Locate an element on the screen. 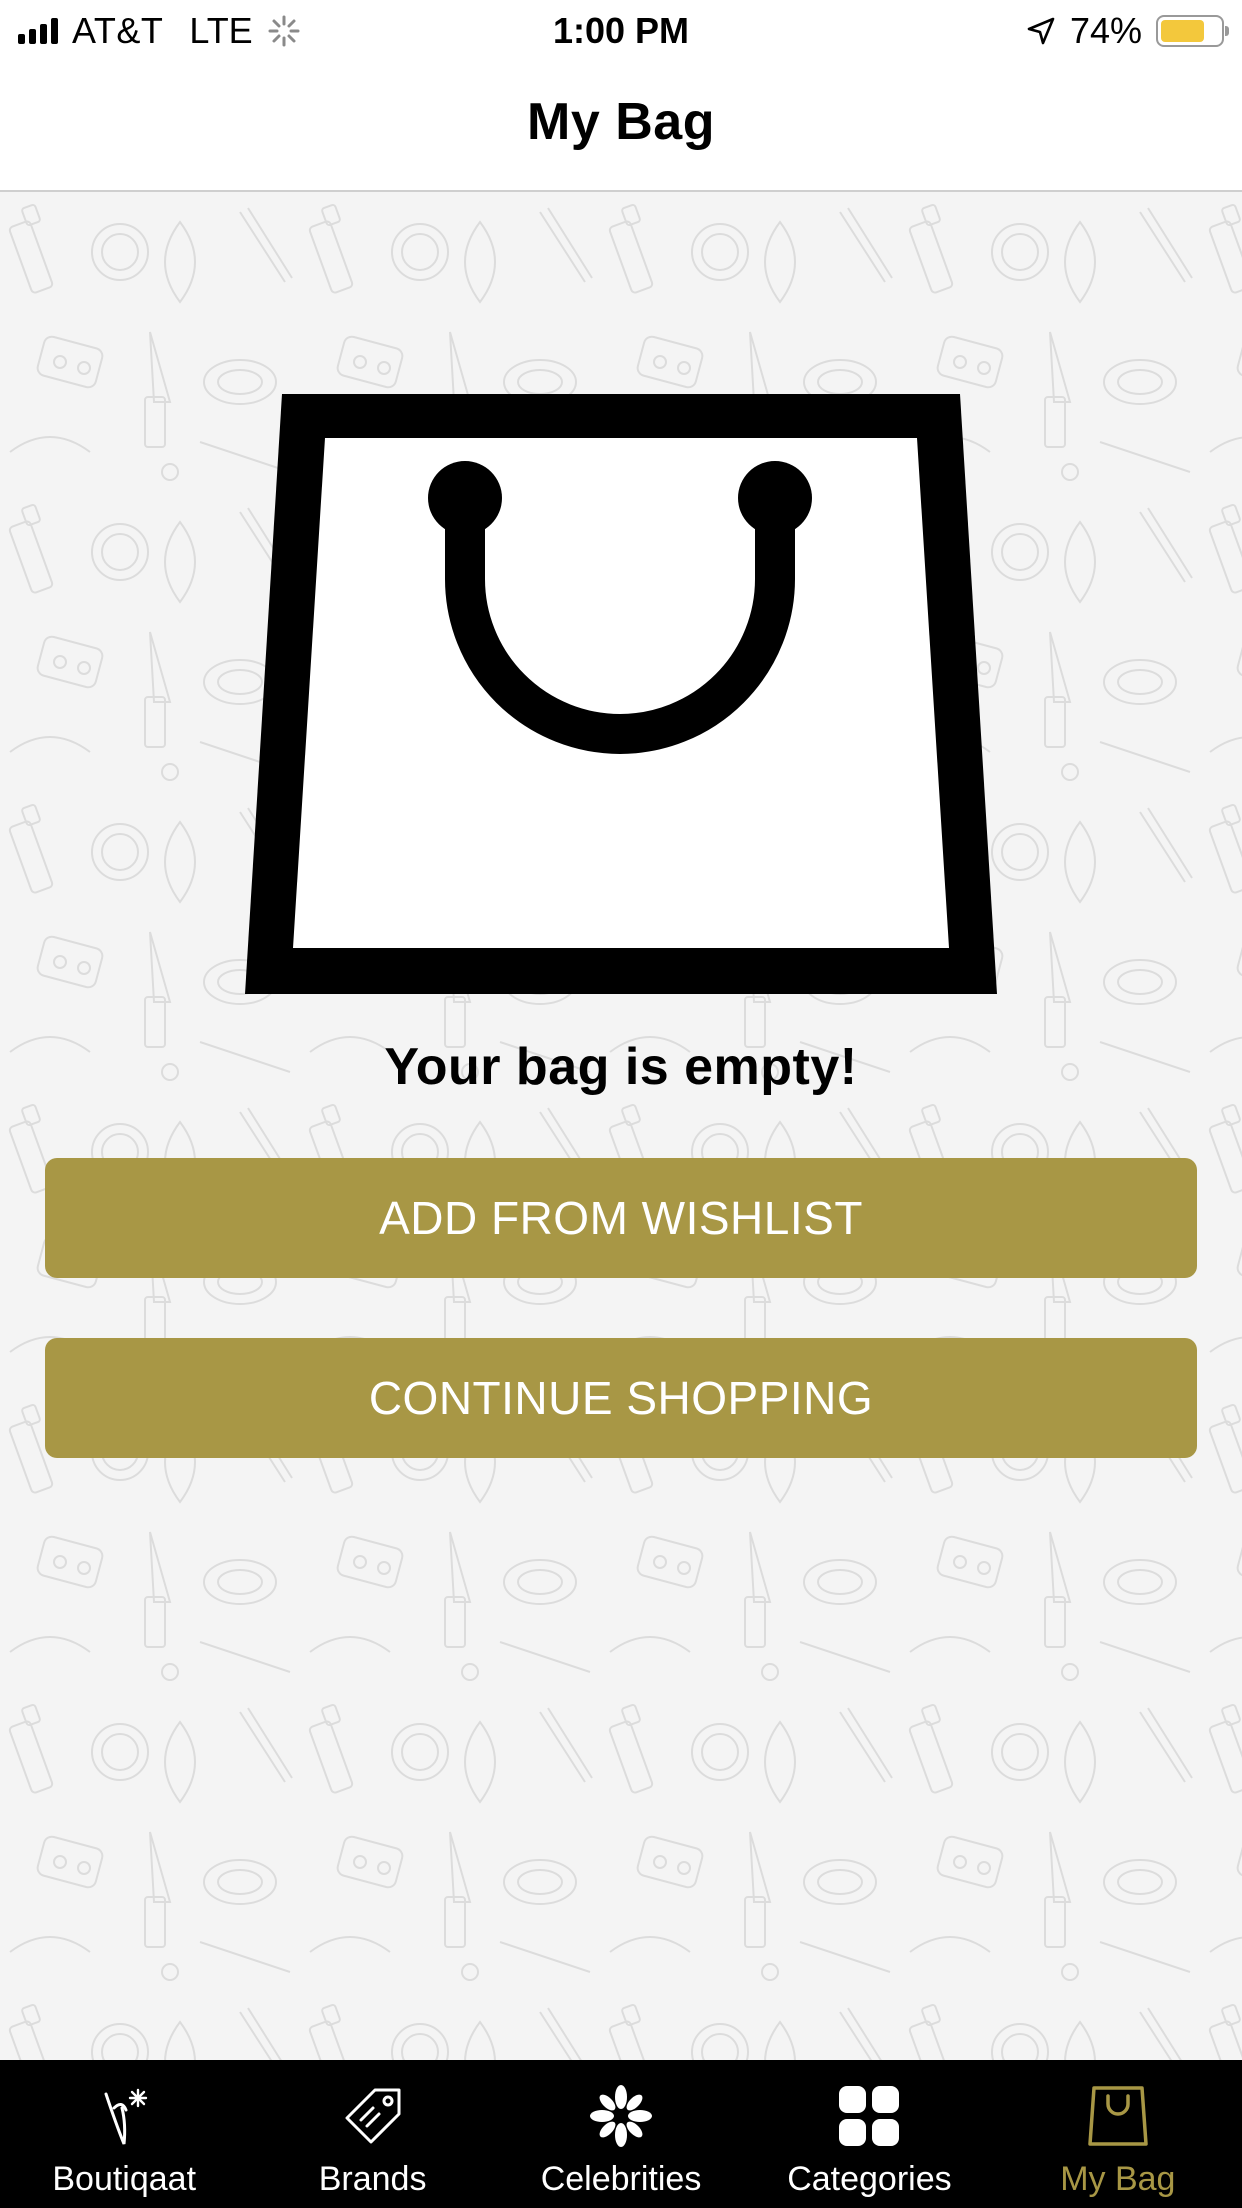 The height and width of the screenshot is (2208, 1242). grid-icon is located at coordinates (869, 2116).